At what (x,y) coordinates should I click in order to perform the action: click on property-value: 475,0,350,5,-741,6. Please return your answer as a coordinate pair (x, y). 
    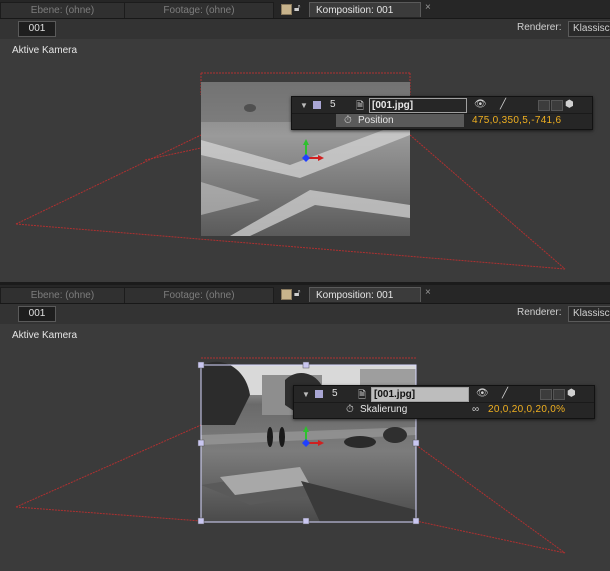
    Looking at the image, I should click on (516, 120).